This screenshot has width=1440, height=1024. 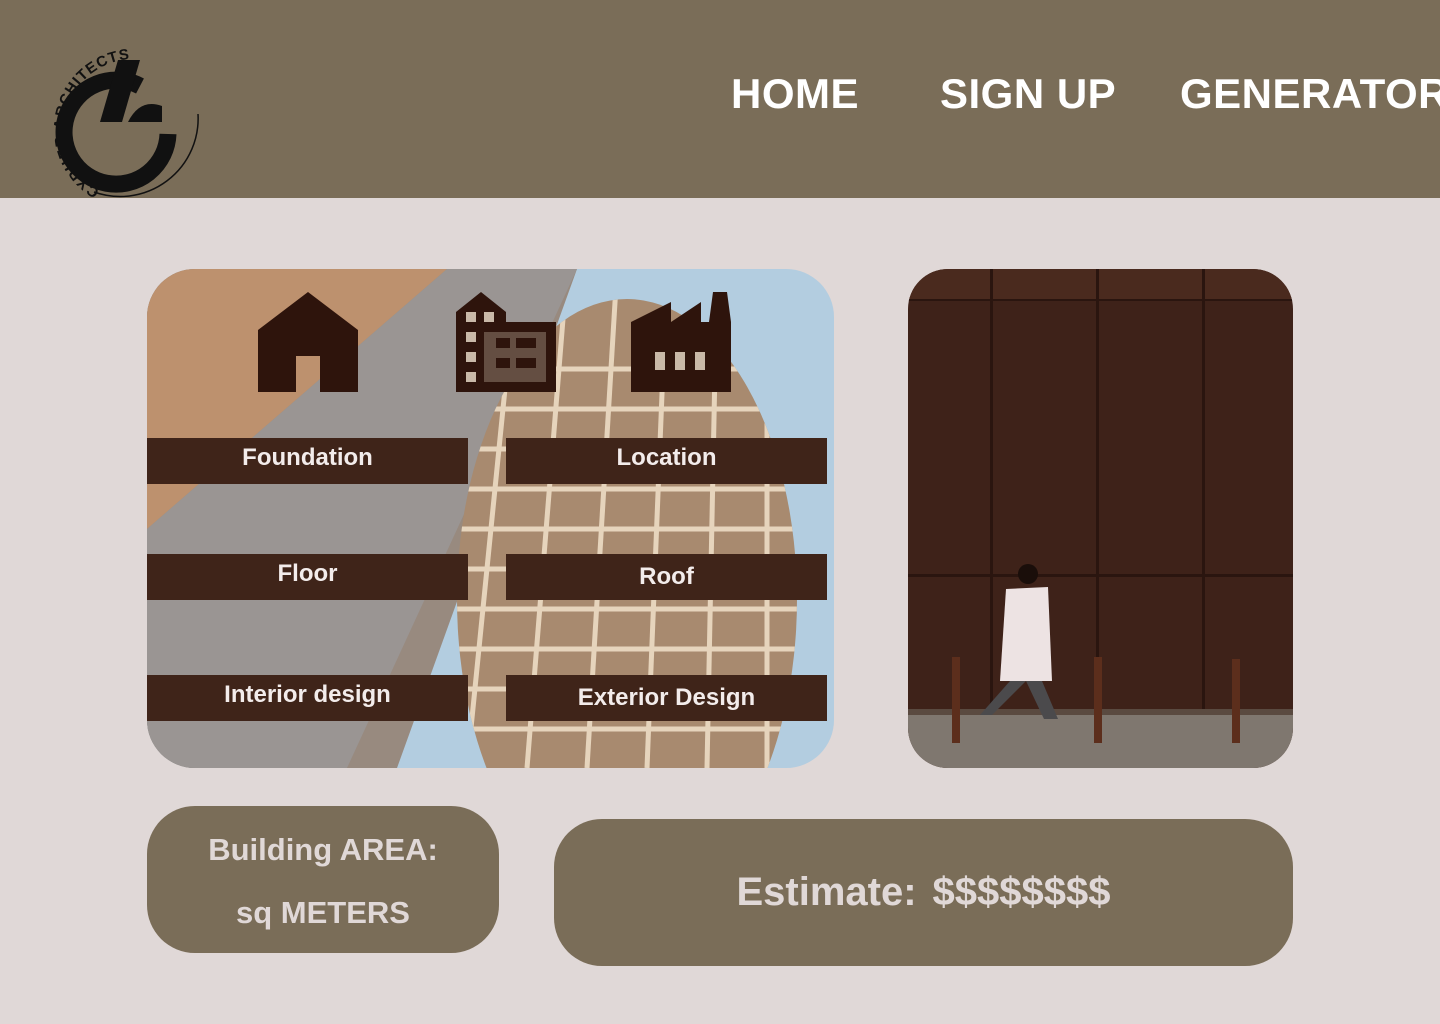 I want to click on building-area-label: Building AREA:, so click(x=323, y=849).